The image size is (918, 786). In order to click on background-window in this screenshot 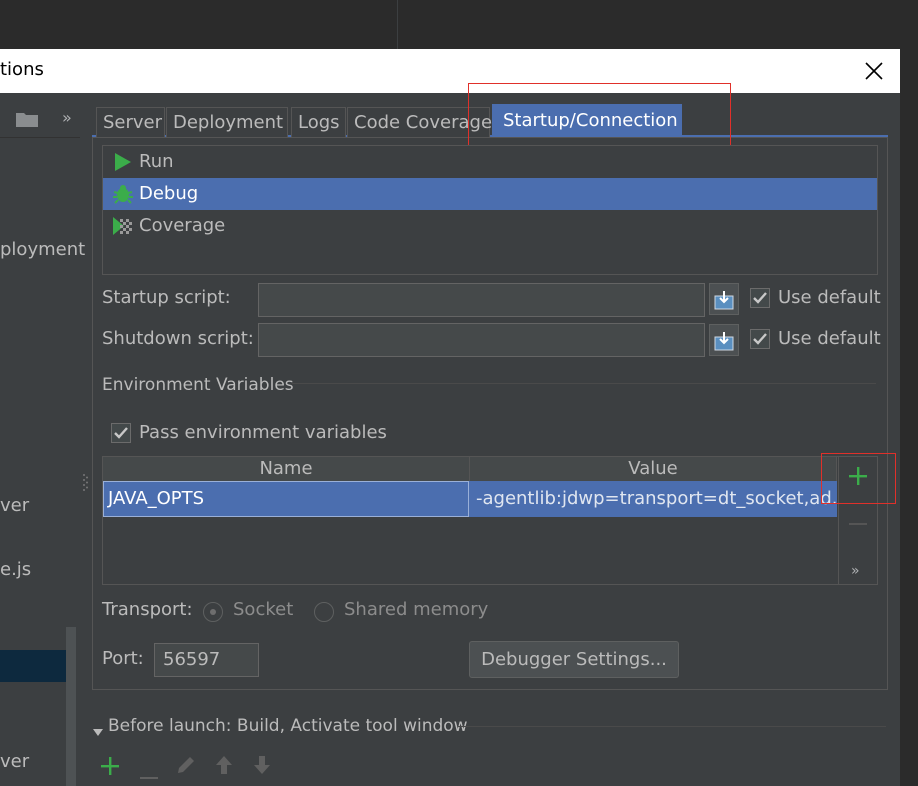, I will do `click(459, 24)`.